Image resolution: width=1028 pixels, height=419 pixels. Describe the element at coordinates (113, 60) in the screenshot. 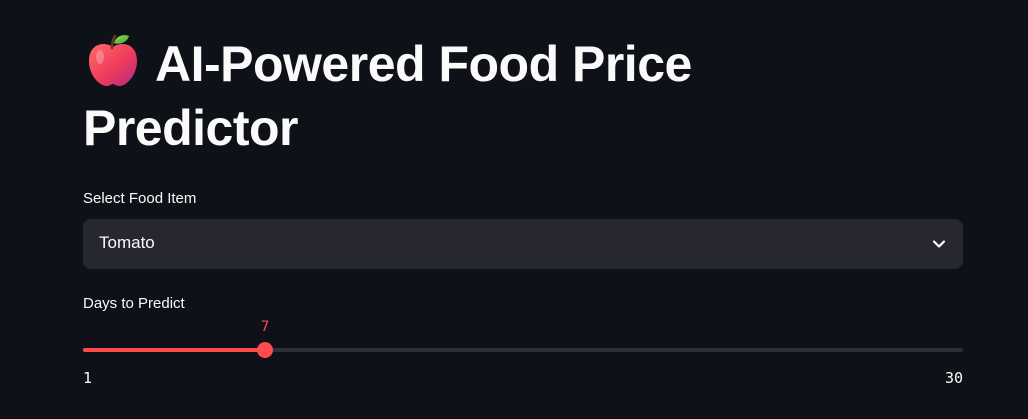

I see `red-apple-icon` at that location.